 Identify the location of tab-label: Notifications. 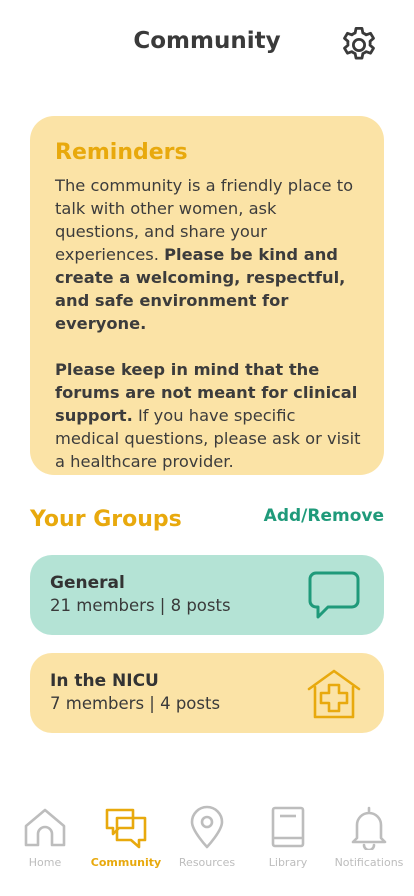
(369, 862).